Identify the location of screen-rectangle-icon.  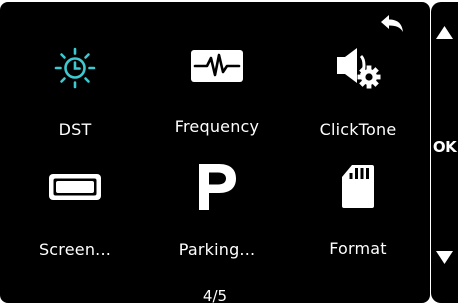
(75, 187).